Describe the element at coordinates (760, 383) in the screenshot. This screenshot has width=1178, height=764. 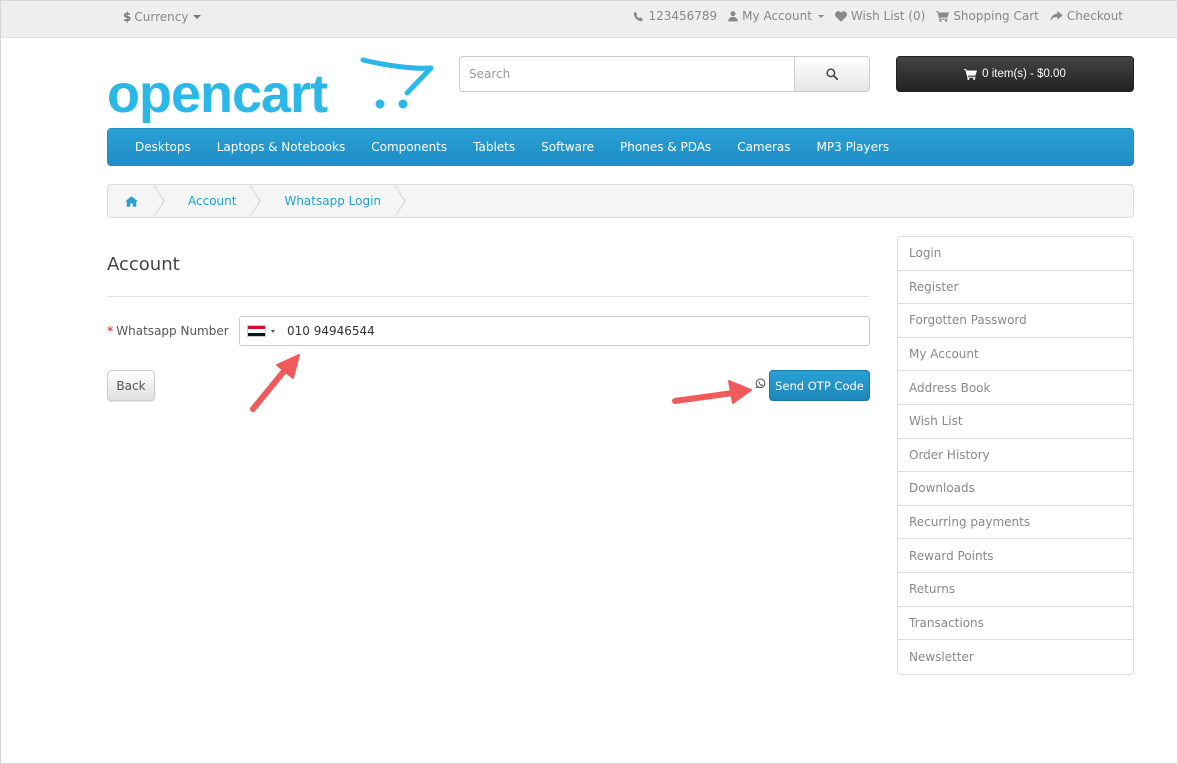
I see `whatsapp-icon` at that location.